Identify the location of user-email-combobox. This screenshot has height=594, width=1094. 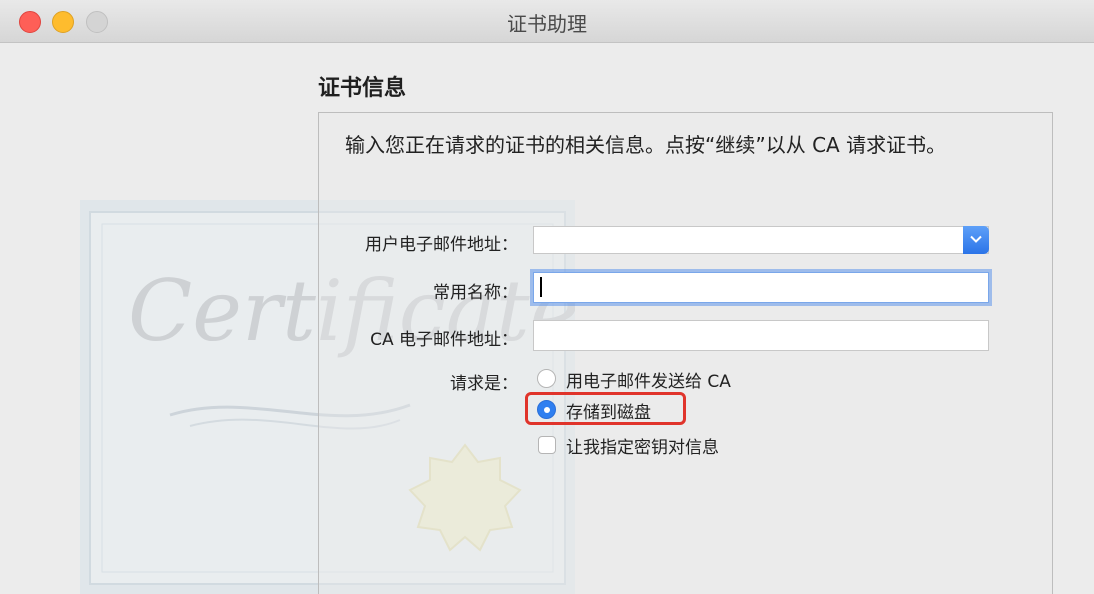
(761, 240).